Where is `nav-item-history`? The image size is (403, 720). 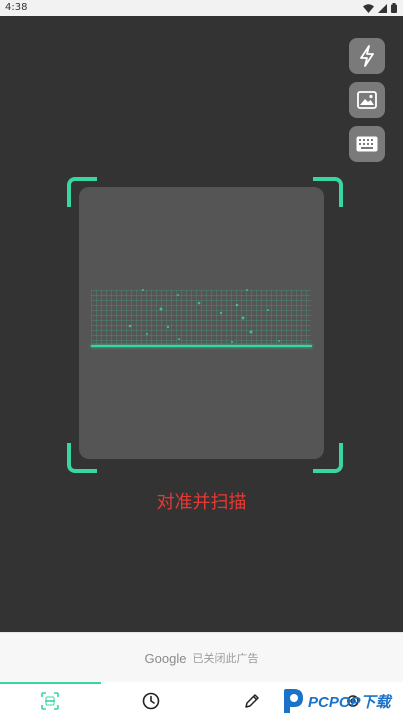 nav-item-history is located at coordinates (151, 701).